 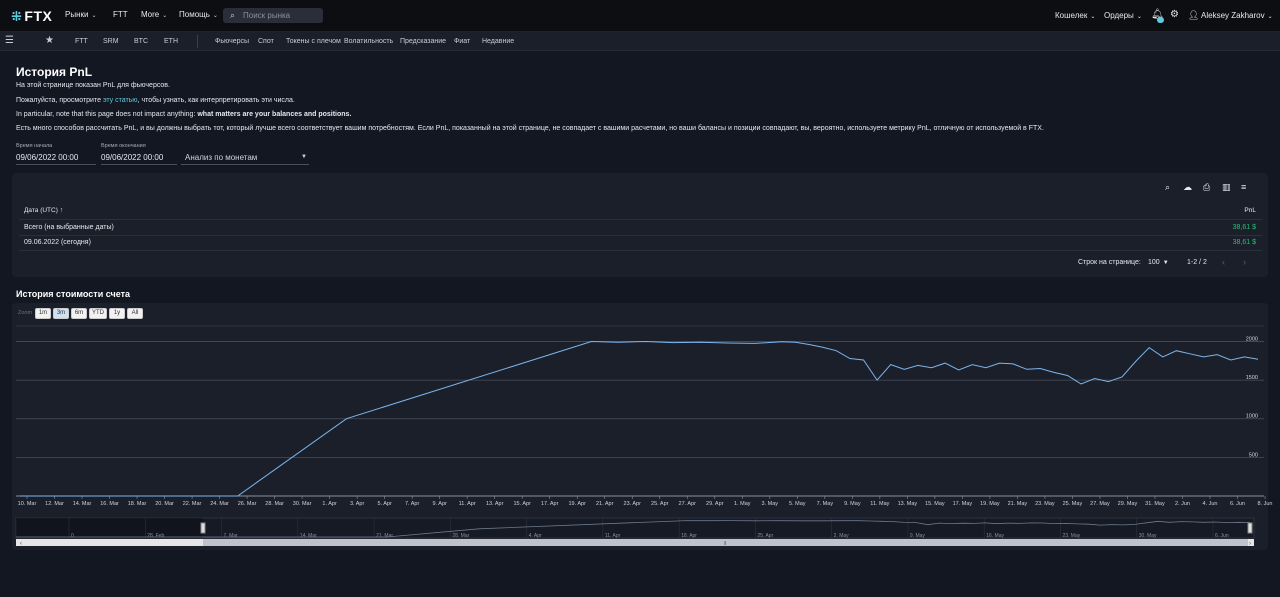 I want to click on x-tick-label: 17. Apr, so click(x=550, y=504).